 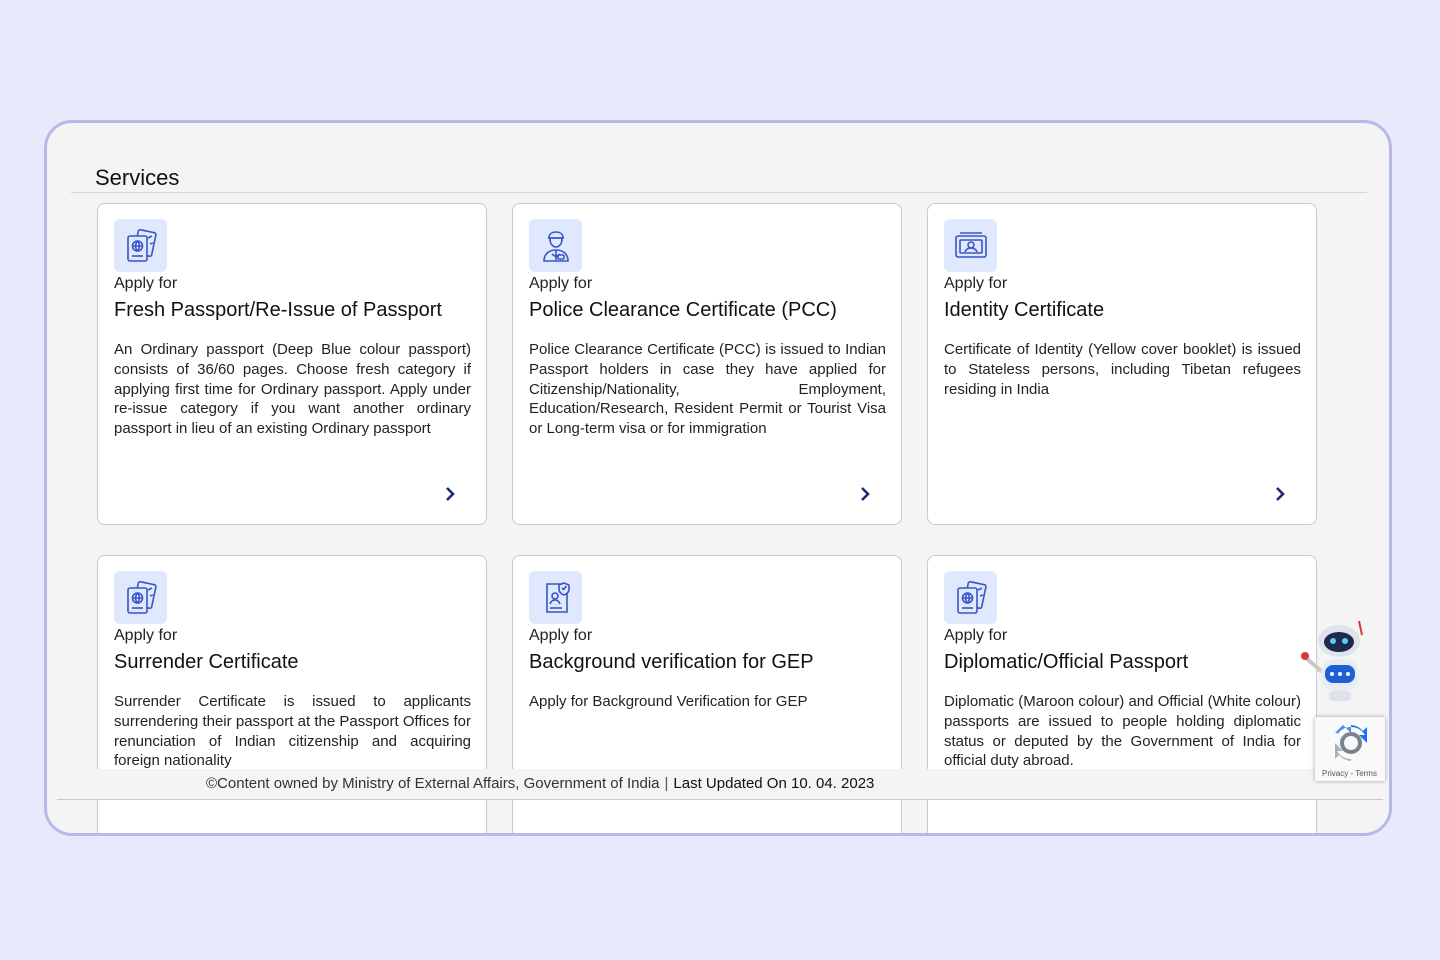 I want to click on card-title: Surrender Certificate, so click(x=206, y=662).